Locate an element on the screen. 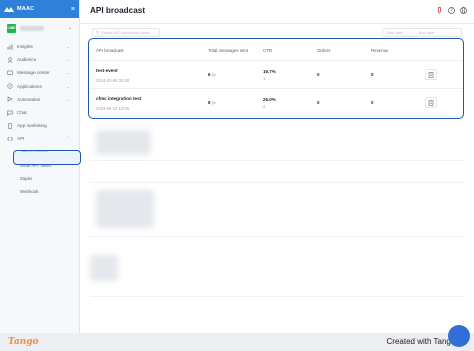 The width and height of the screenshot is (474, 351). account-name-redacted is located at coordinates (32, 28).